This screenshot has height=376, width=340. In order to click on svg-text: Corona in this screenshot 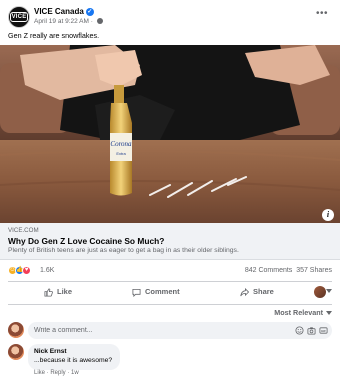, I will do `click(121, 144)`.